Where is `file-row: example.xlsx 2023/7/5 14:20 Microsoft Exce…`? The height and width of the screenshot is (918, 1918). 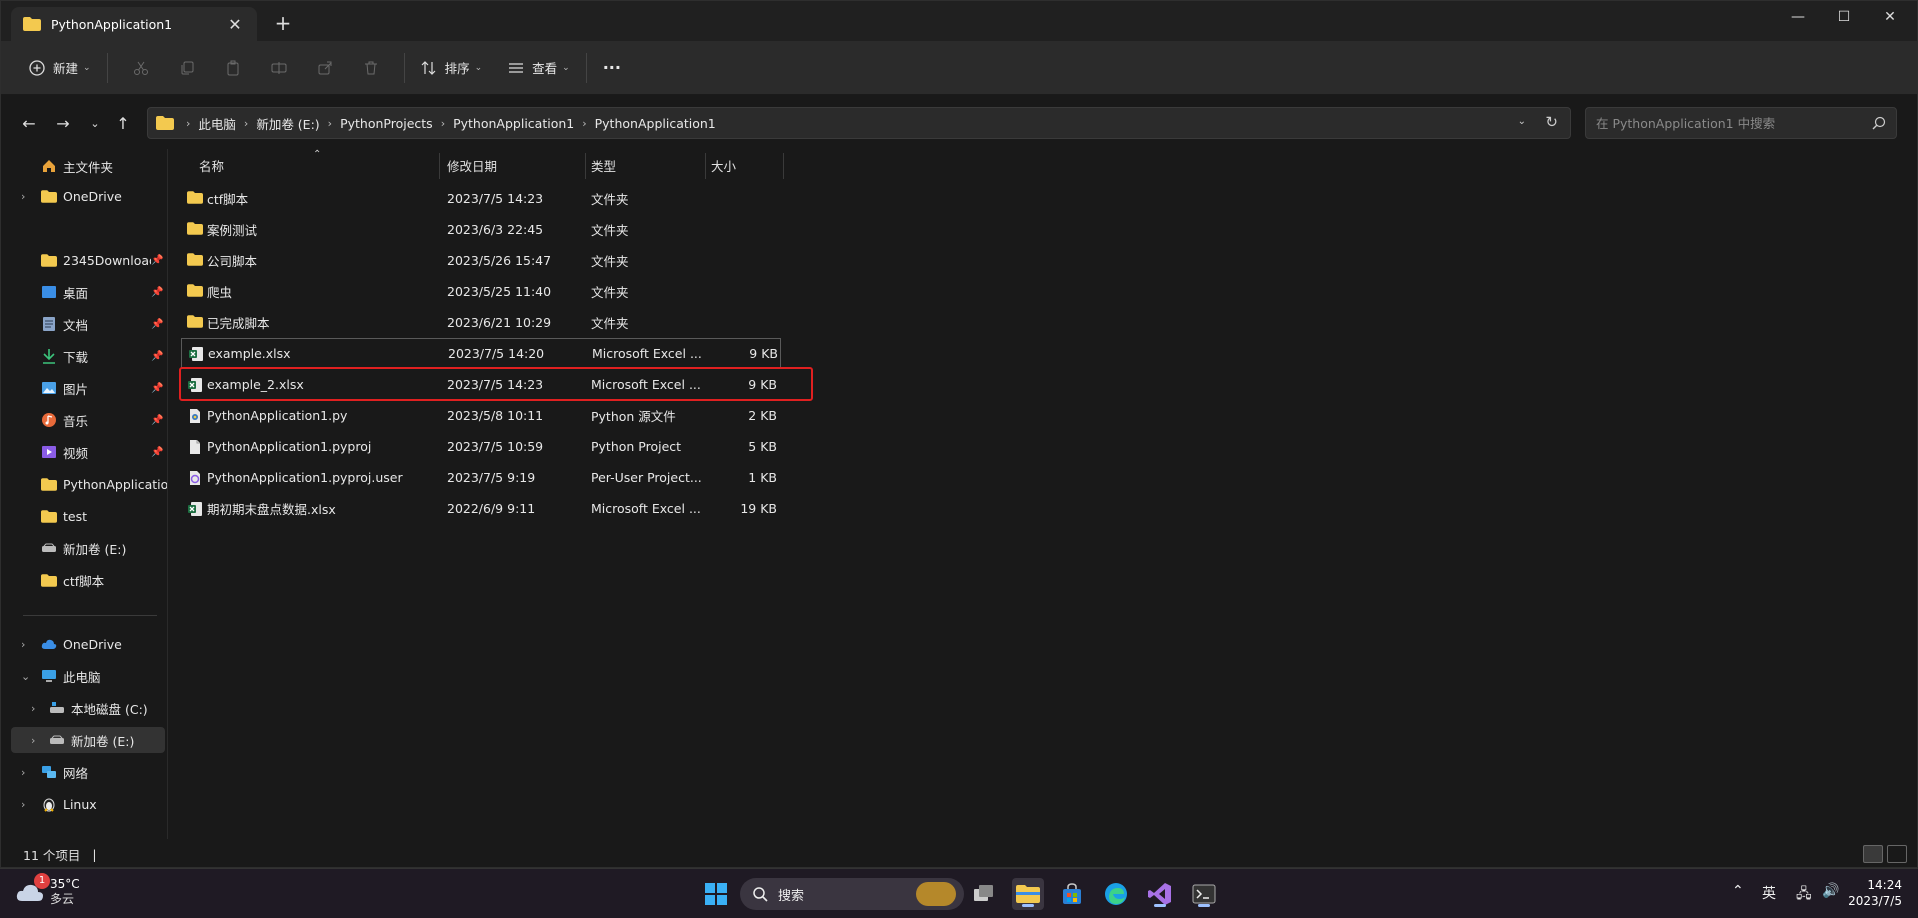
file-row: example.xlsx 2023/7/5 14:20 Microsoft Exce… is located at coordinates (481, 353).